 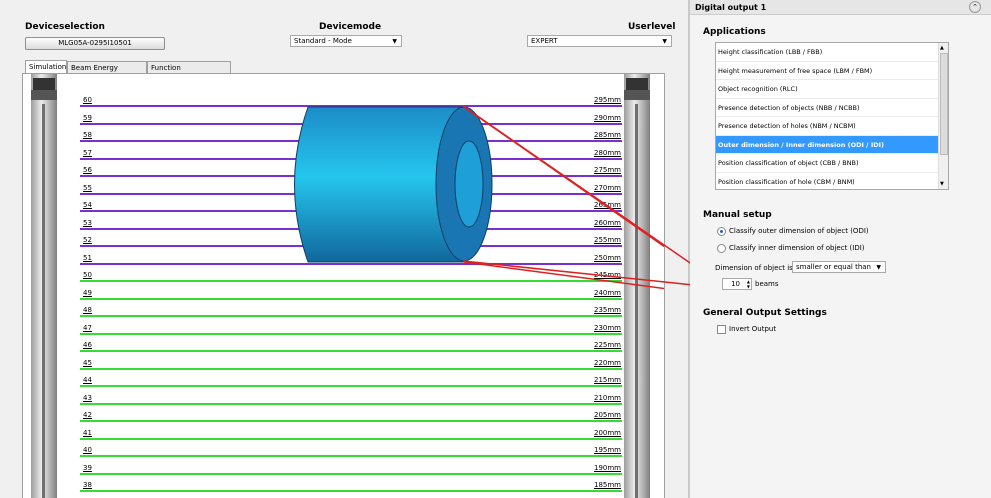 What do you see at coordinates (748, 284) in the screenshot?
I see `spinner-arrows-icon: ▲ ▼` at bounding box center [748, 284].